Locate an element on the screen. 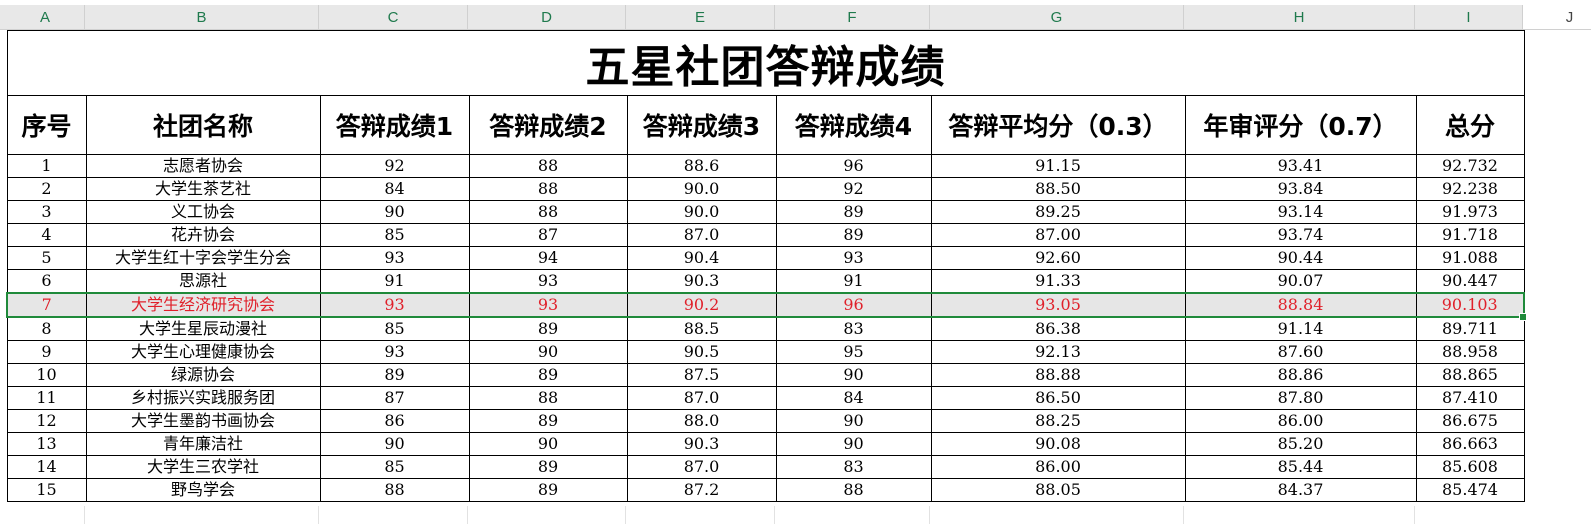 Image resolution: width=1591 pixels, height=524 pixels. cell-index: 6 is located at coordinates (46, 281).